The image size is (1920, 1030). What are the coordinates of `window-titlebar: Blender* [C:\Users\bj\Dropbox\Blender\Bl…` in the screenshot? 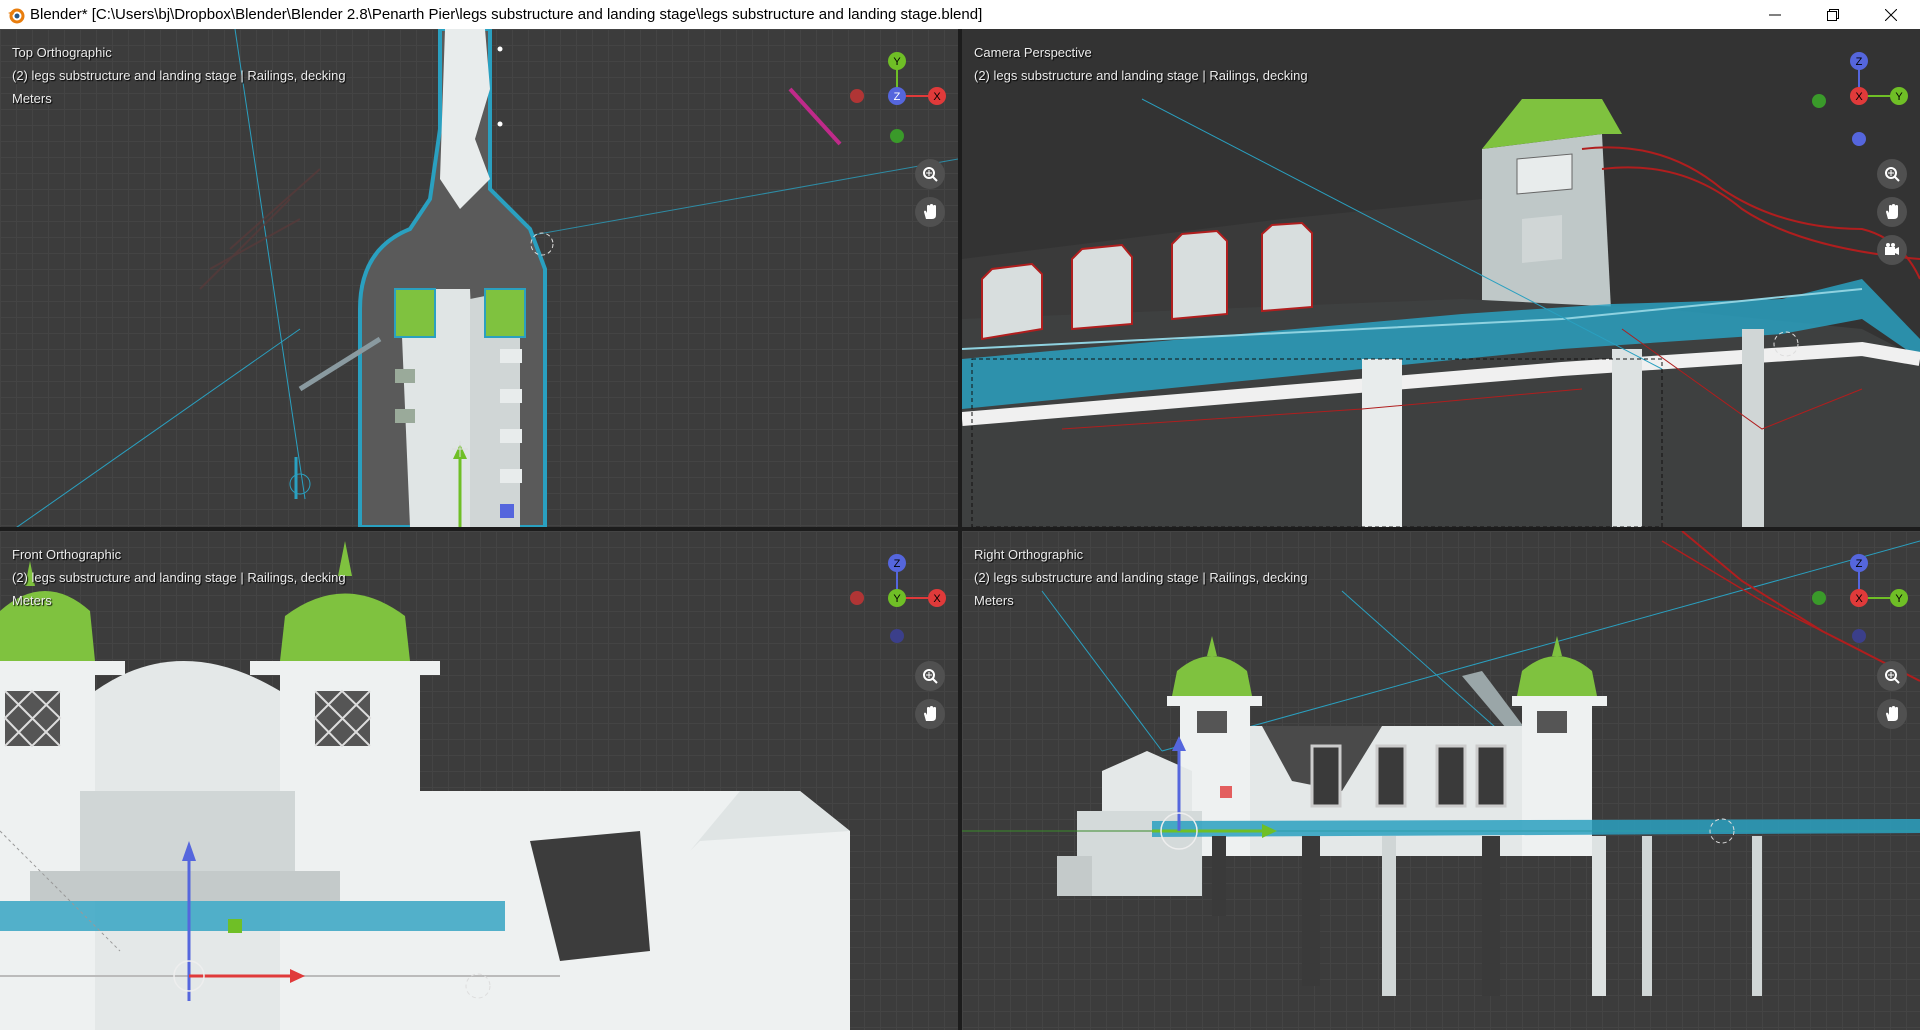 It's located at (960, 14).